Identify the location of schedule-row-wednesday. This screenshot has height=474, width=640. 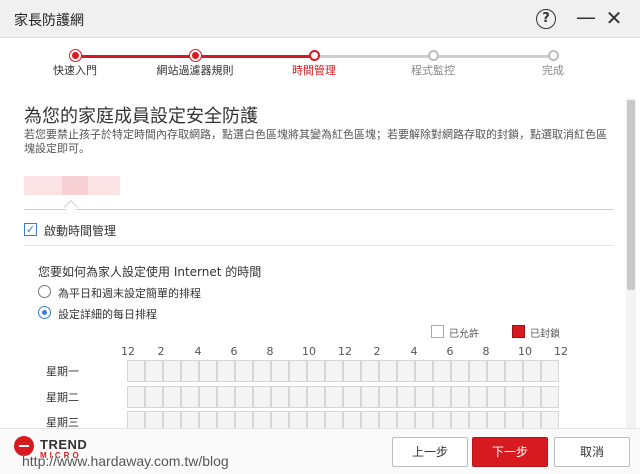
(343, 419).